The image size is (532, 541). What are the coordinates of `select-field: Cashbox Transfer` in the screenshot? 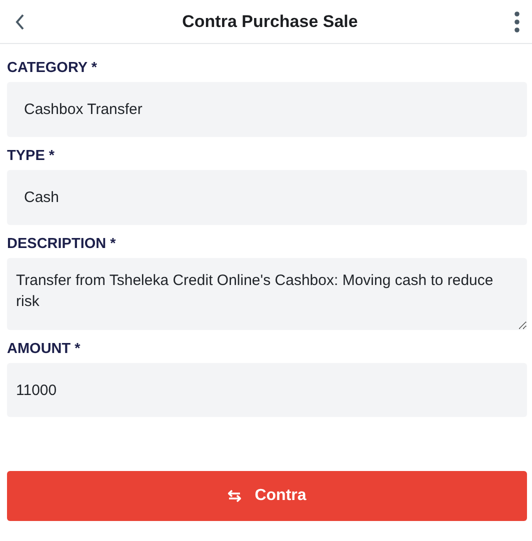 It's located at (267, 109).